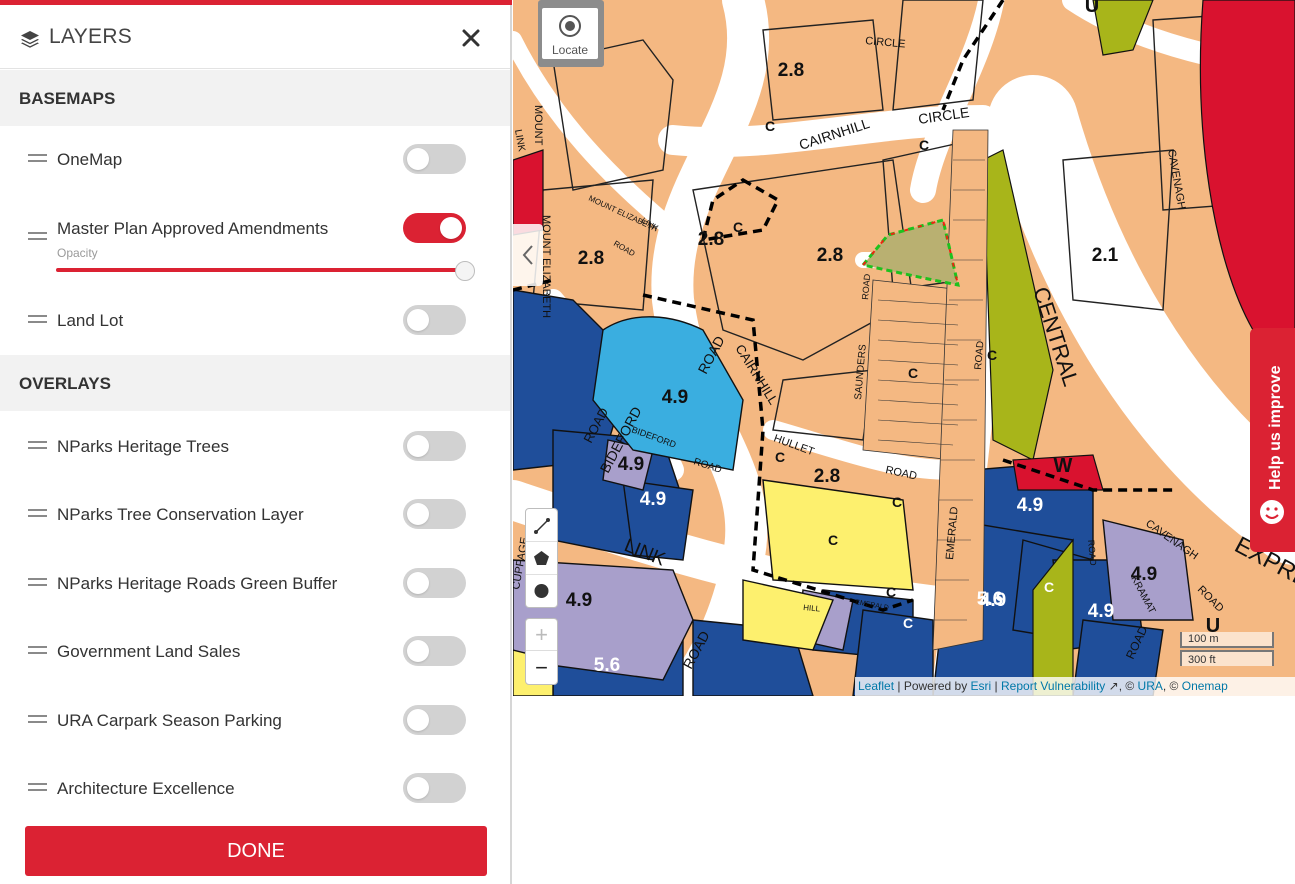 The height and width of the screenshot is (884, 1295). Describe the element at coordinates (77, 253) in the screenshot. I see `opacity-label: Opacity` at that location.